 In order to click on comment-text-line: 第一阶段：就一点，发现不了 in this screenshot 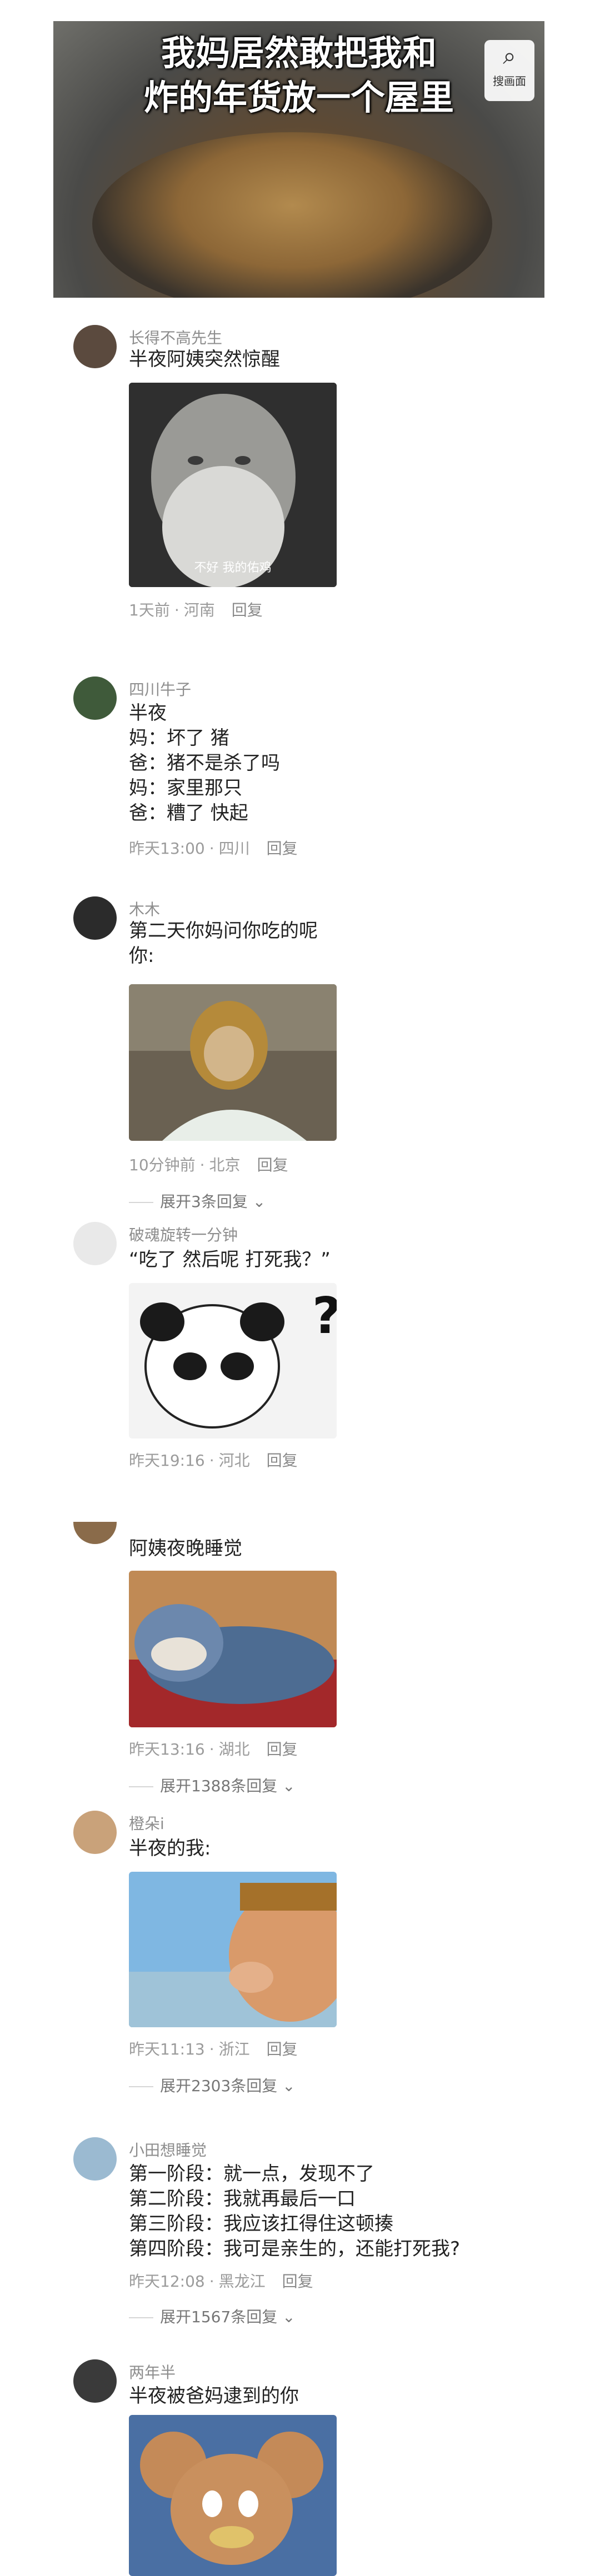, I will do `click(251, 2174)`.